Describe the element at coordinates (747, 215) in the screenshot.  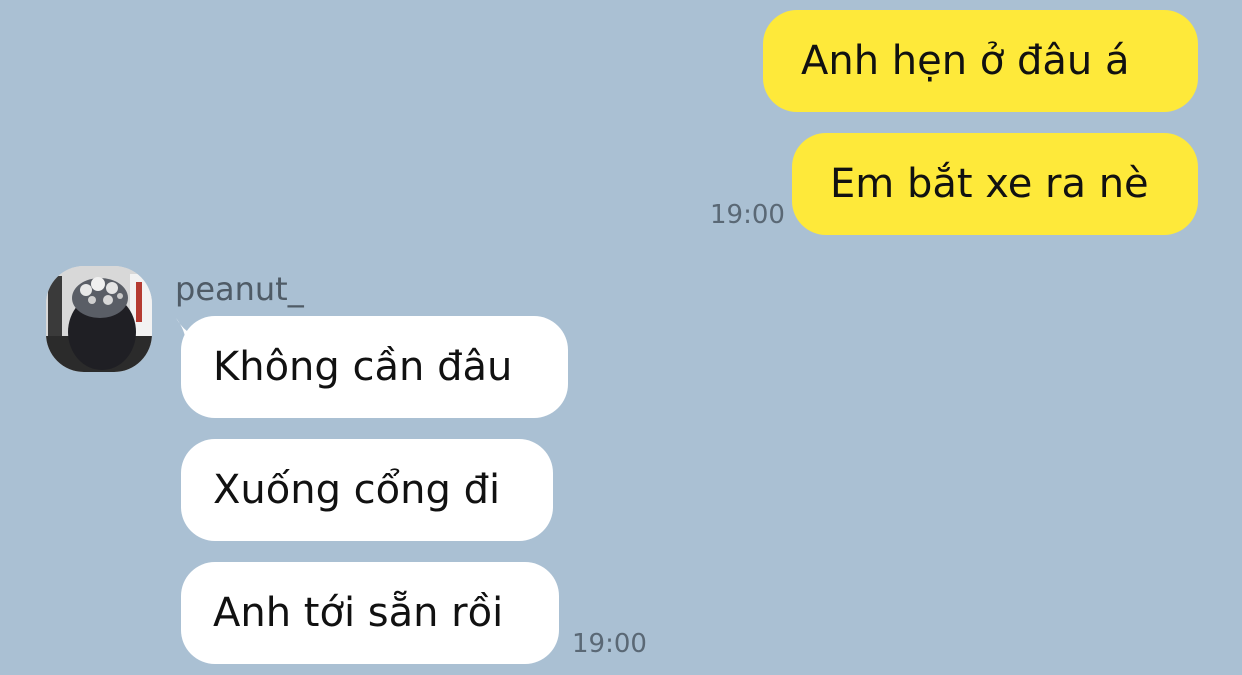
I see `sent-timestamp: 19:00` at that location.